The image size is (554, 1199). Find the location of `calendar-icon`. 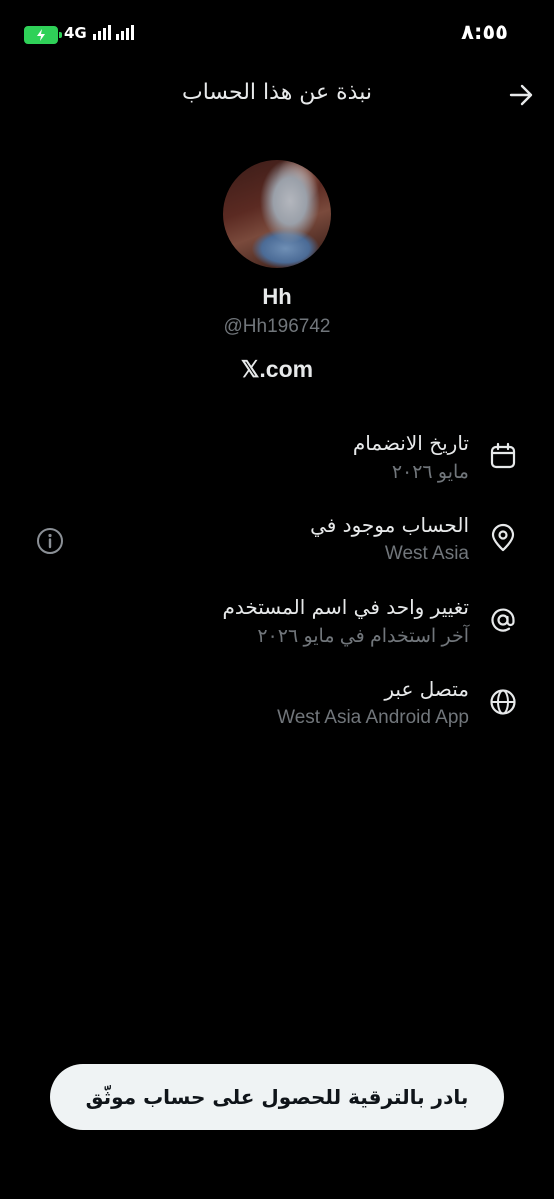

calendar-icon is located at coordinates (503, 455).